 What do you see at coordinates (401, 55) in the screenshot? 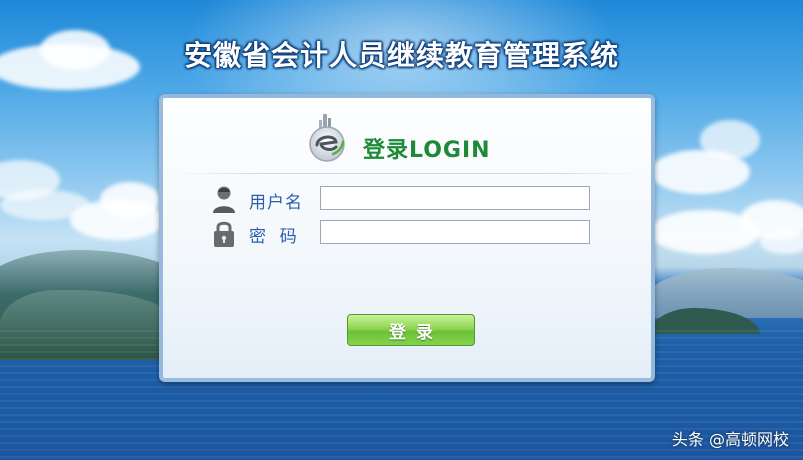
I see `system-title: 安徽省会计人员继续教育管理系统` at bounding box center [401, 55].